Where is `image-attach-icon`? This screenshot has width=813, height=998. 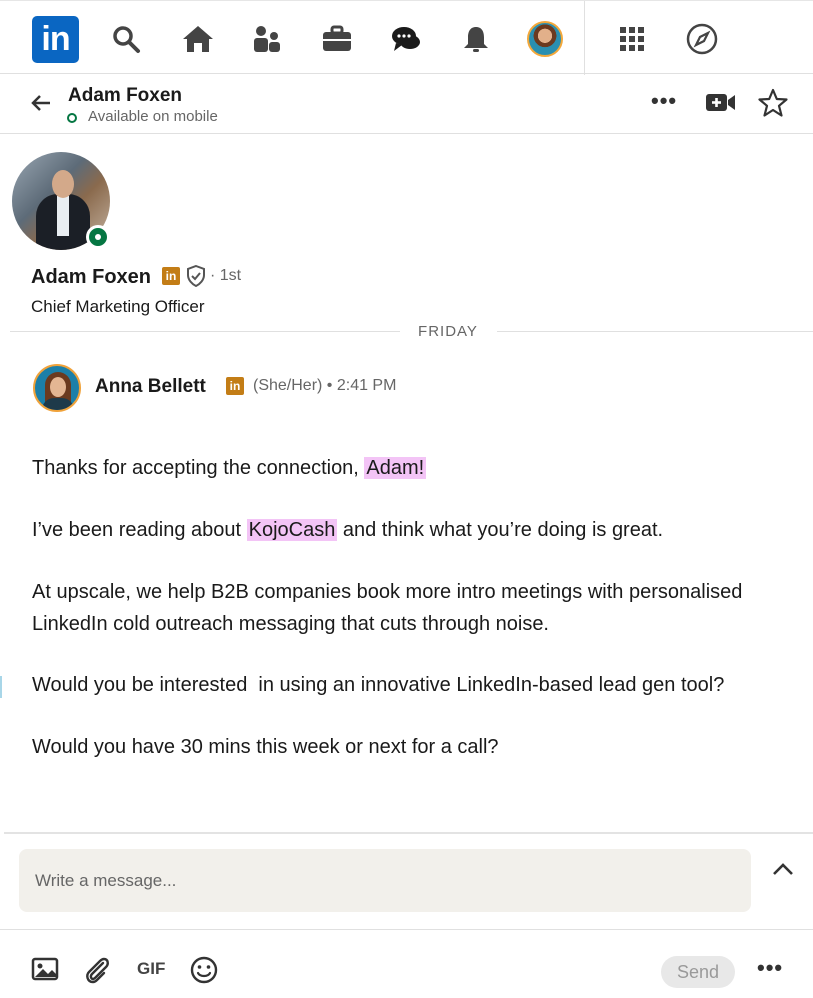 image-attach-icon is located at coordinates (45, 971).